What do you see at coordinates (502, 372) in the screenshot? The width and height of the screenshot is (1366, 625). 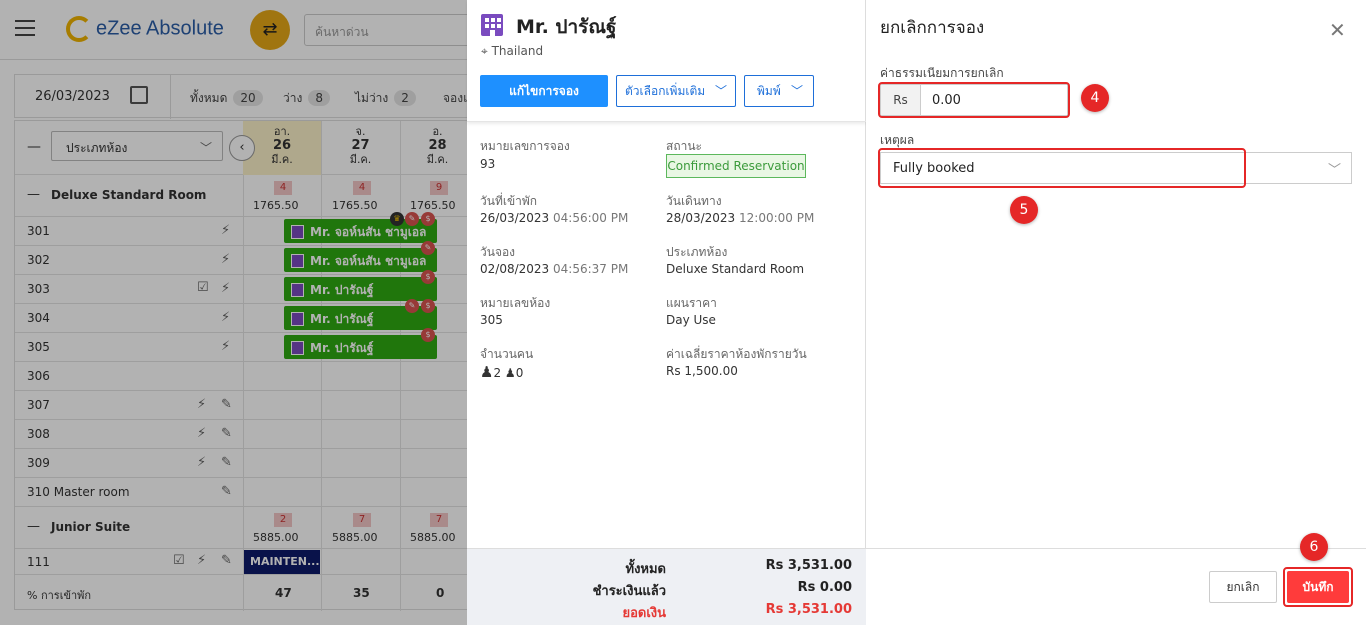 I see `pax-value: ♟2 ♟0` at bounding box center [502, 372].